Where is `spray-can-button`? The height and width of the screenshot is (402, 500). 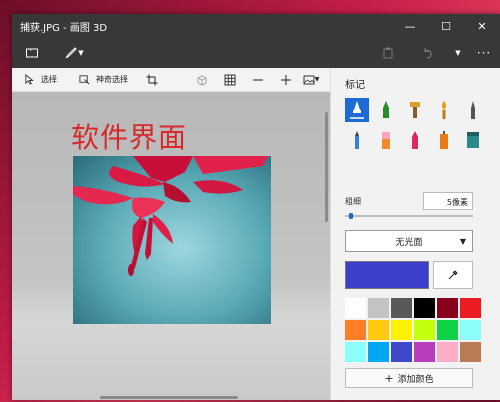
spray-can-button is located at coordinates (444, 140).